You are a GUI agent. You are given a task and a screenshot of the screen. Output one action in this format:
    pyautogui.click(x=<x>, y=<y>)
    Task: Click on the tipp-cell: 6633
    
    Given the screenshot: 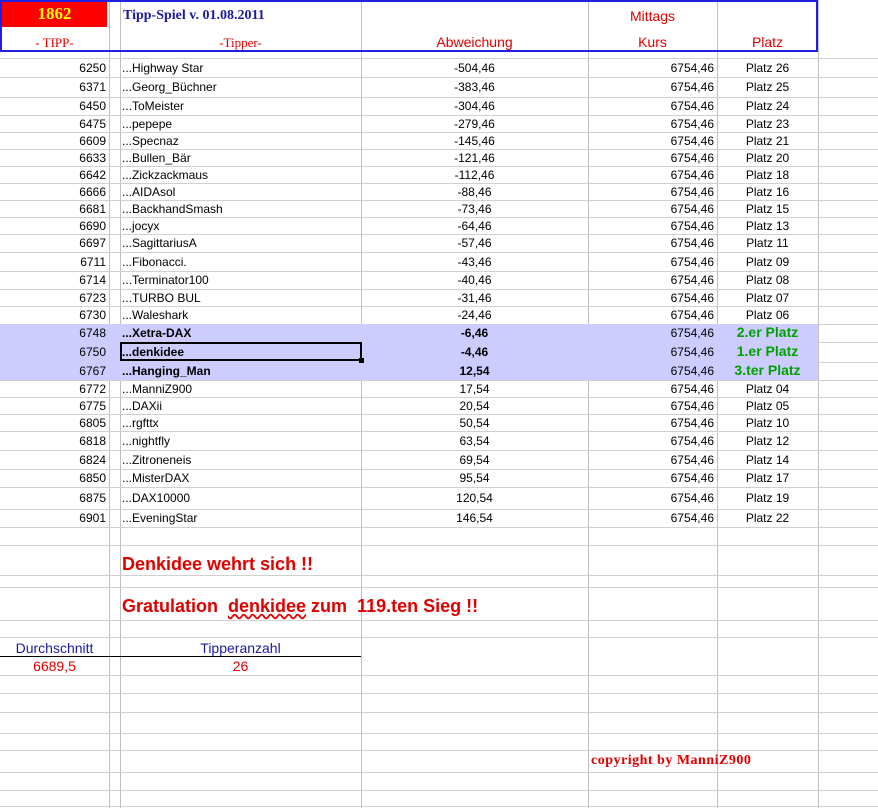 What is the action you would take?
    pyautogui.click(x=53, y=158)
    